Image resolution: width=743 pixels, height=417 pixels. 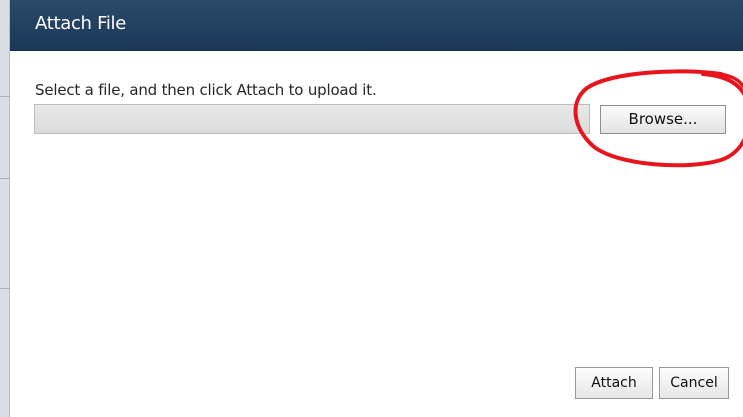 I want to click on dialog-titlebar: Attach File, so click(x=376, y=25).